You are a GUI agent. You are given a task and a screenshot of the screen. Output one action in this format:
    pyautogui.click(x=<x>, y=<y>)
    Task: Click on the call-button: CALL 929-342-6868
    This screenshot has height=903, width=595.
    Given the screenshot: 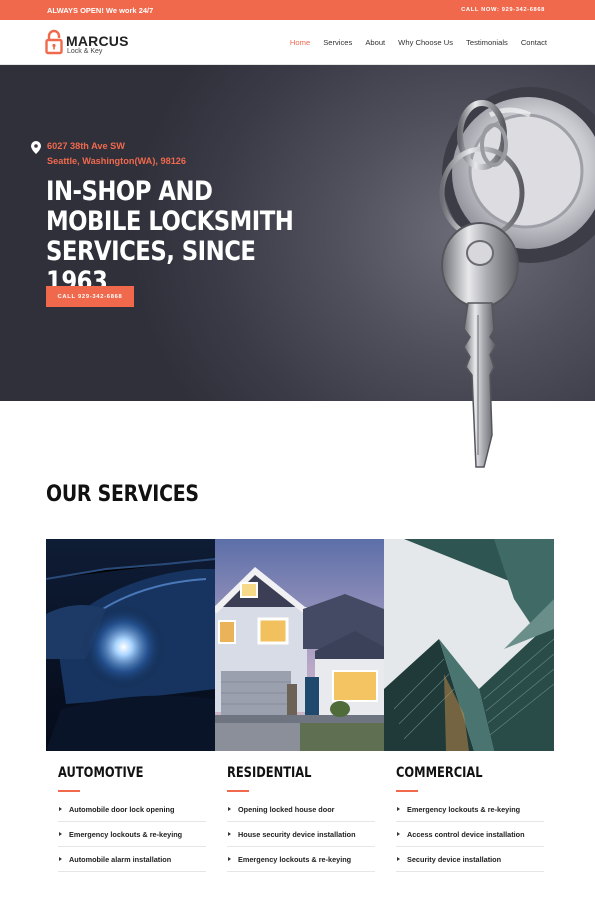 What is the action you would take?
    pyautogui.click(x=90, y=296)
    